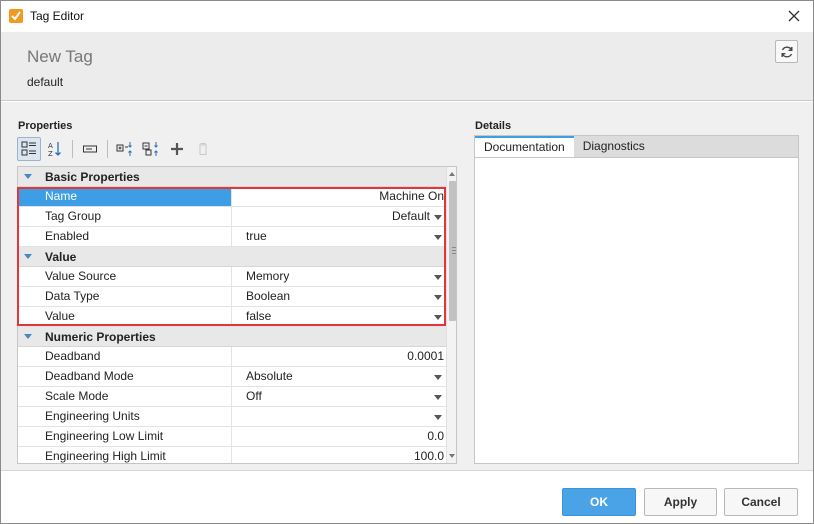 The width and height of the screenshot is (814, 524). I want to click on property-row: Deadband Mode Absolute, so click(232, 377).